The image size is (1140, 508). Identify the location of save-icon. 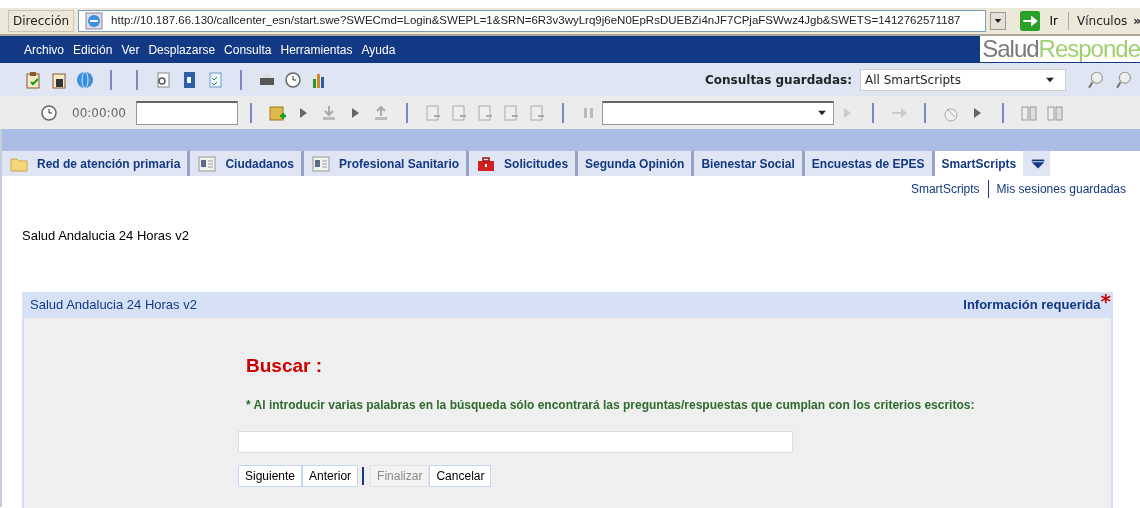
(59, 79).